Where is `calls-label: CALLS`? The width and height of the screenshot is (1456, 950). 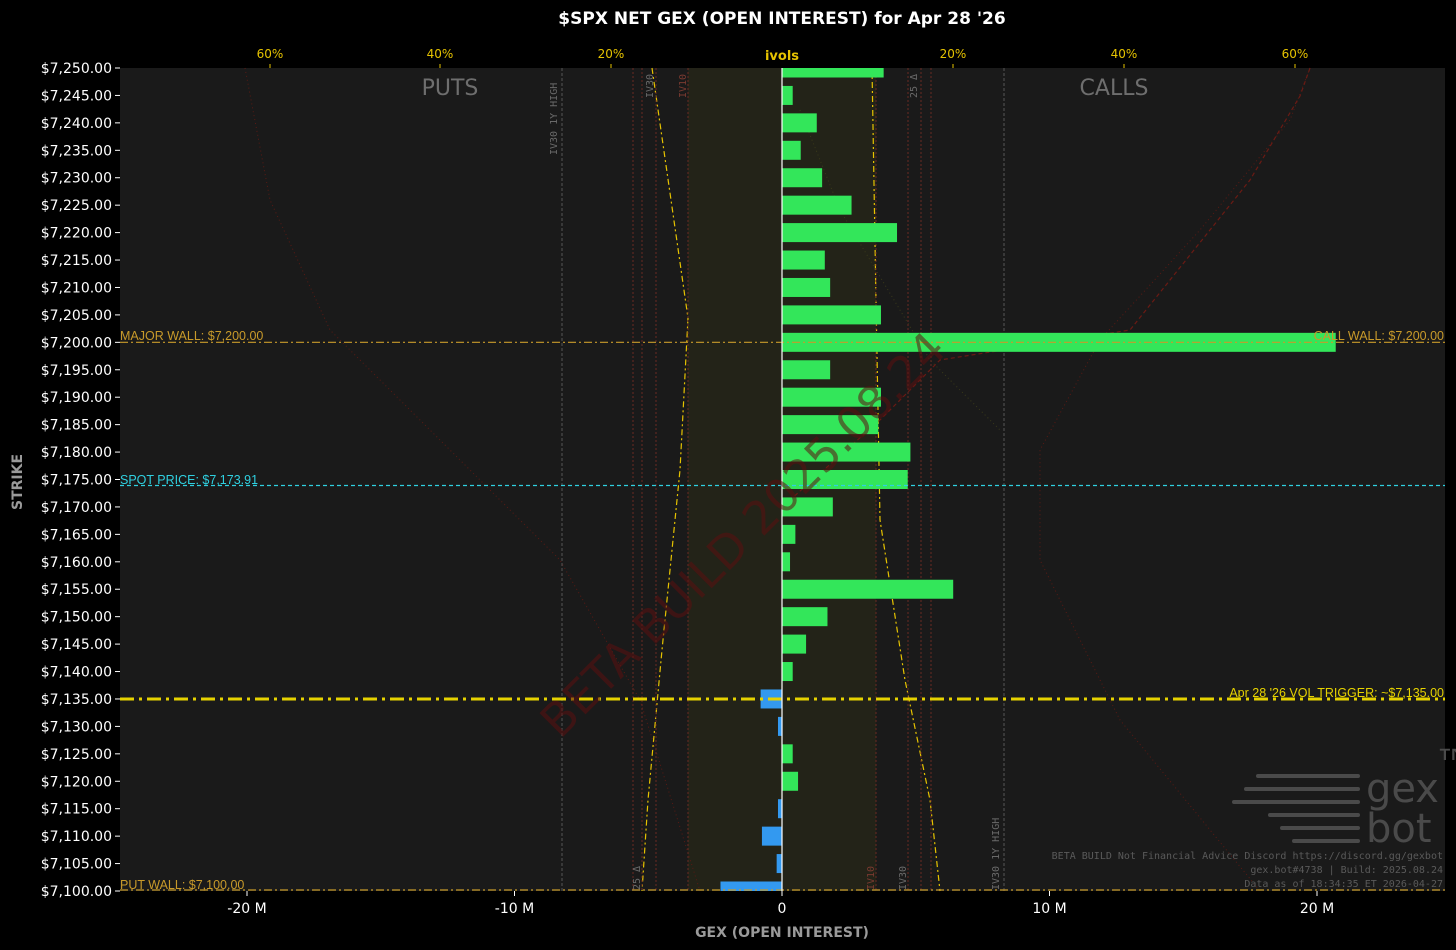 calls-label: CALLS is located at coordinates (1114, 88).